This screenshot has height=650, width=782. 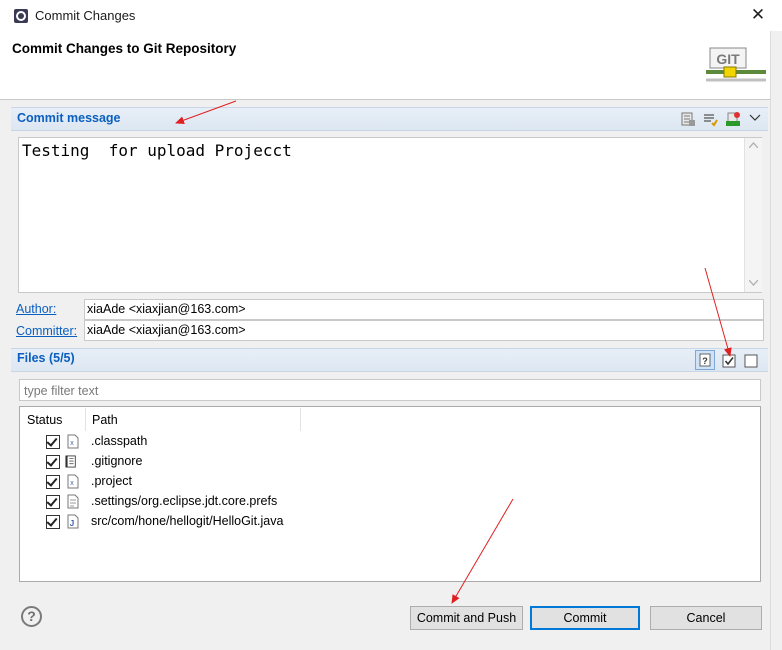 I want to click on committer-label: Committer:, so click(x=46, y=331).